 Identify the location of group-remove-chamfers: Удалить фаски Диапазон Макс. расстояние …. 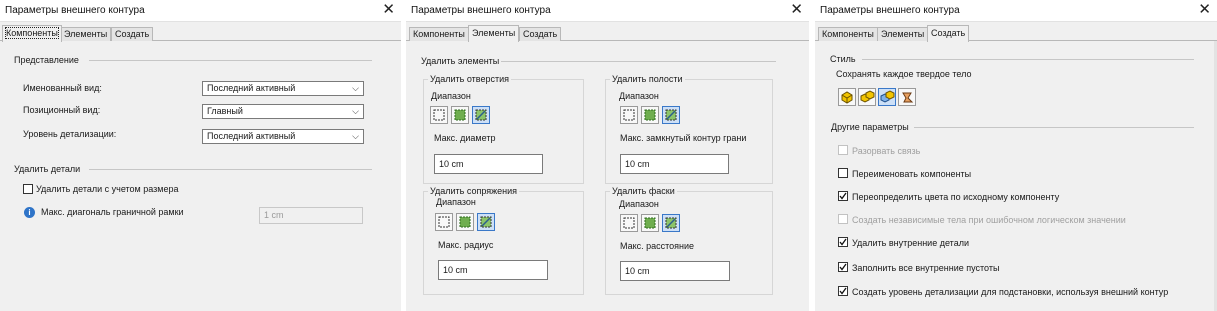
(689, 240).